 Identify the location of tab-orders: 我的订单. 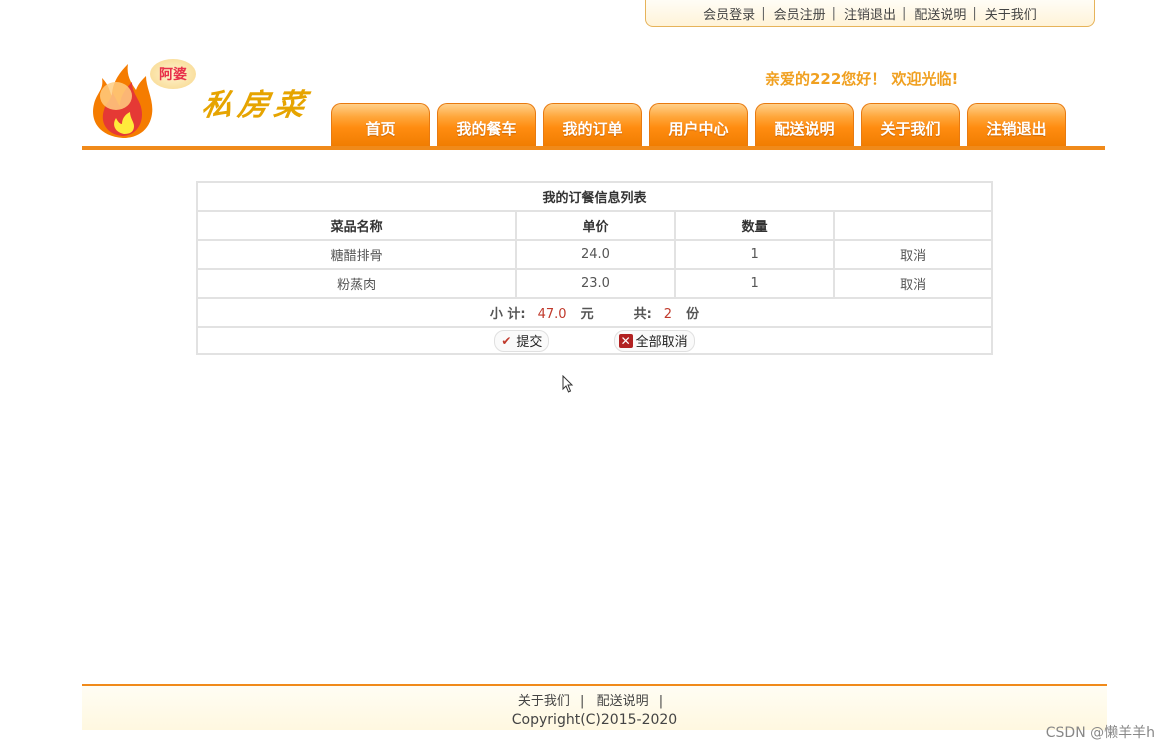
(592, 125).